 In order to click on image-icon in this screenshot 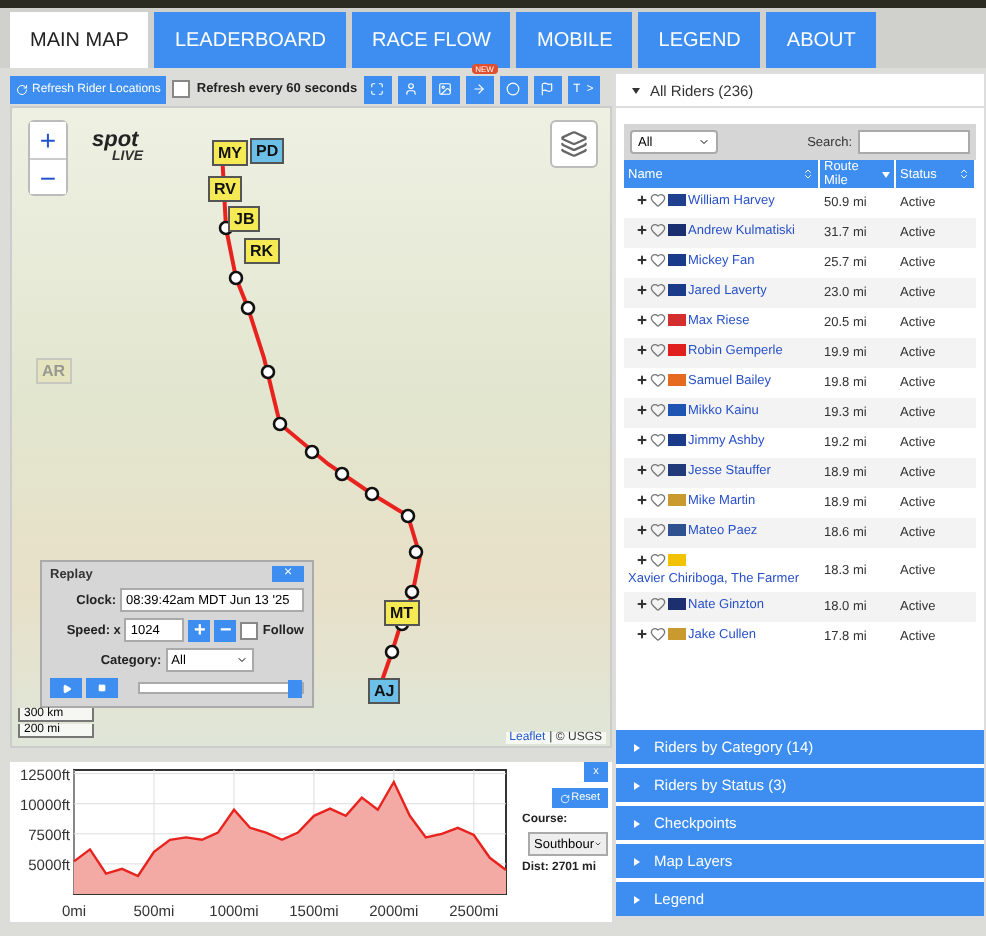, I will do `click(445, 89)`.